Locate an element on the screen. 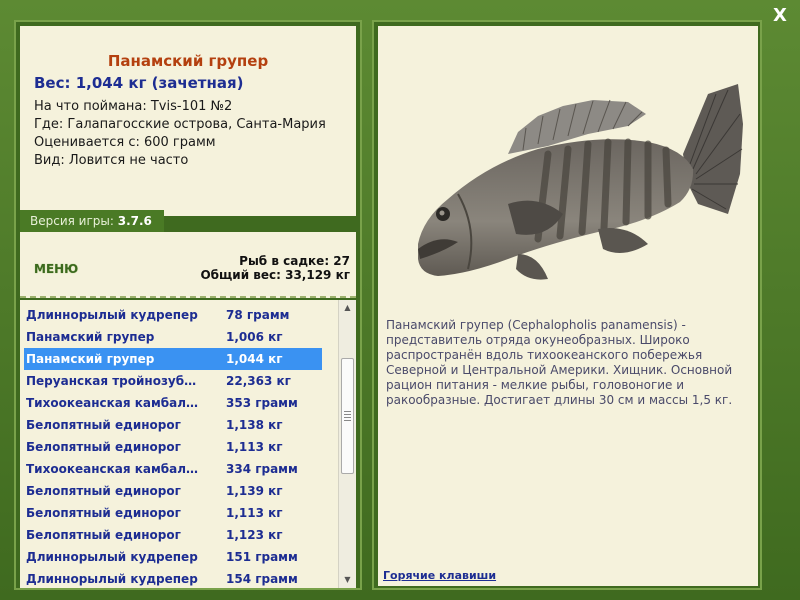 This screenshot has height=600, width=800. catch-fish-weight: 22,363 кг is located at coordinates (258, 381).